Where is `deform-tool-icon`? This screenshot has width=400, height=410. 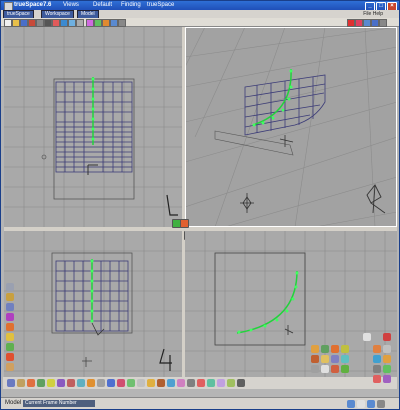
deform-tool-icon is located at coordinates (10, 347).